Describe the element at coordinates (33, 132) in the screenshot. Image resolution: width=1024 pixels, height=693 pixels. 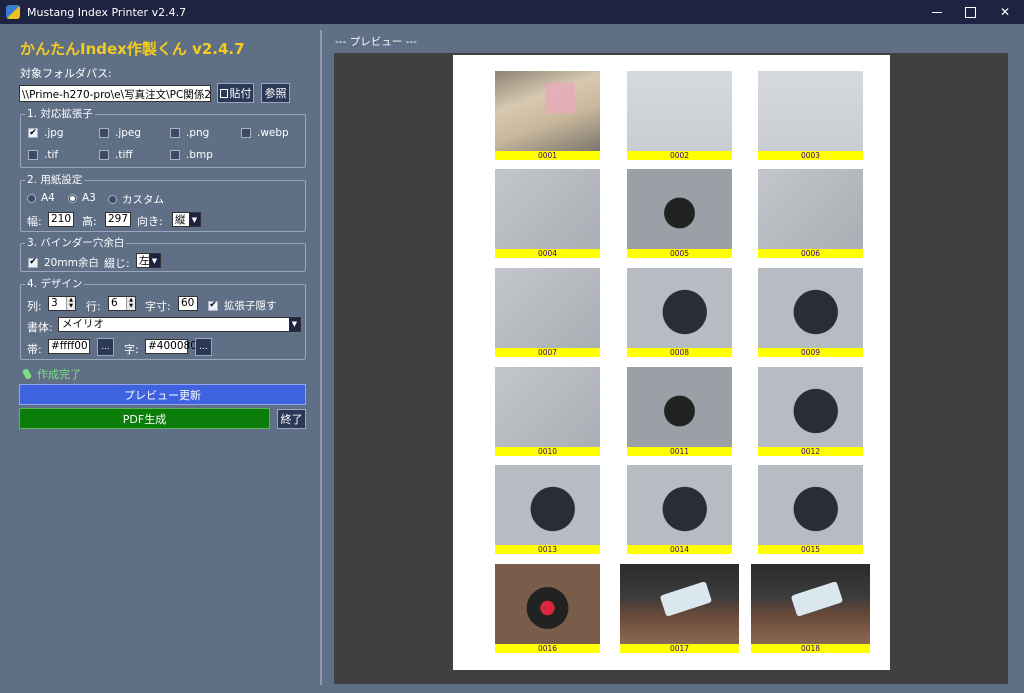
I see `checkbox-box: ✔` at that location.